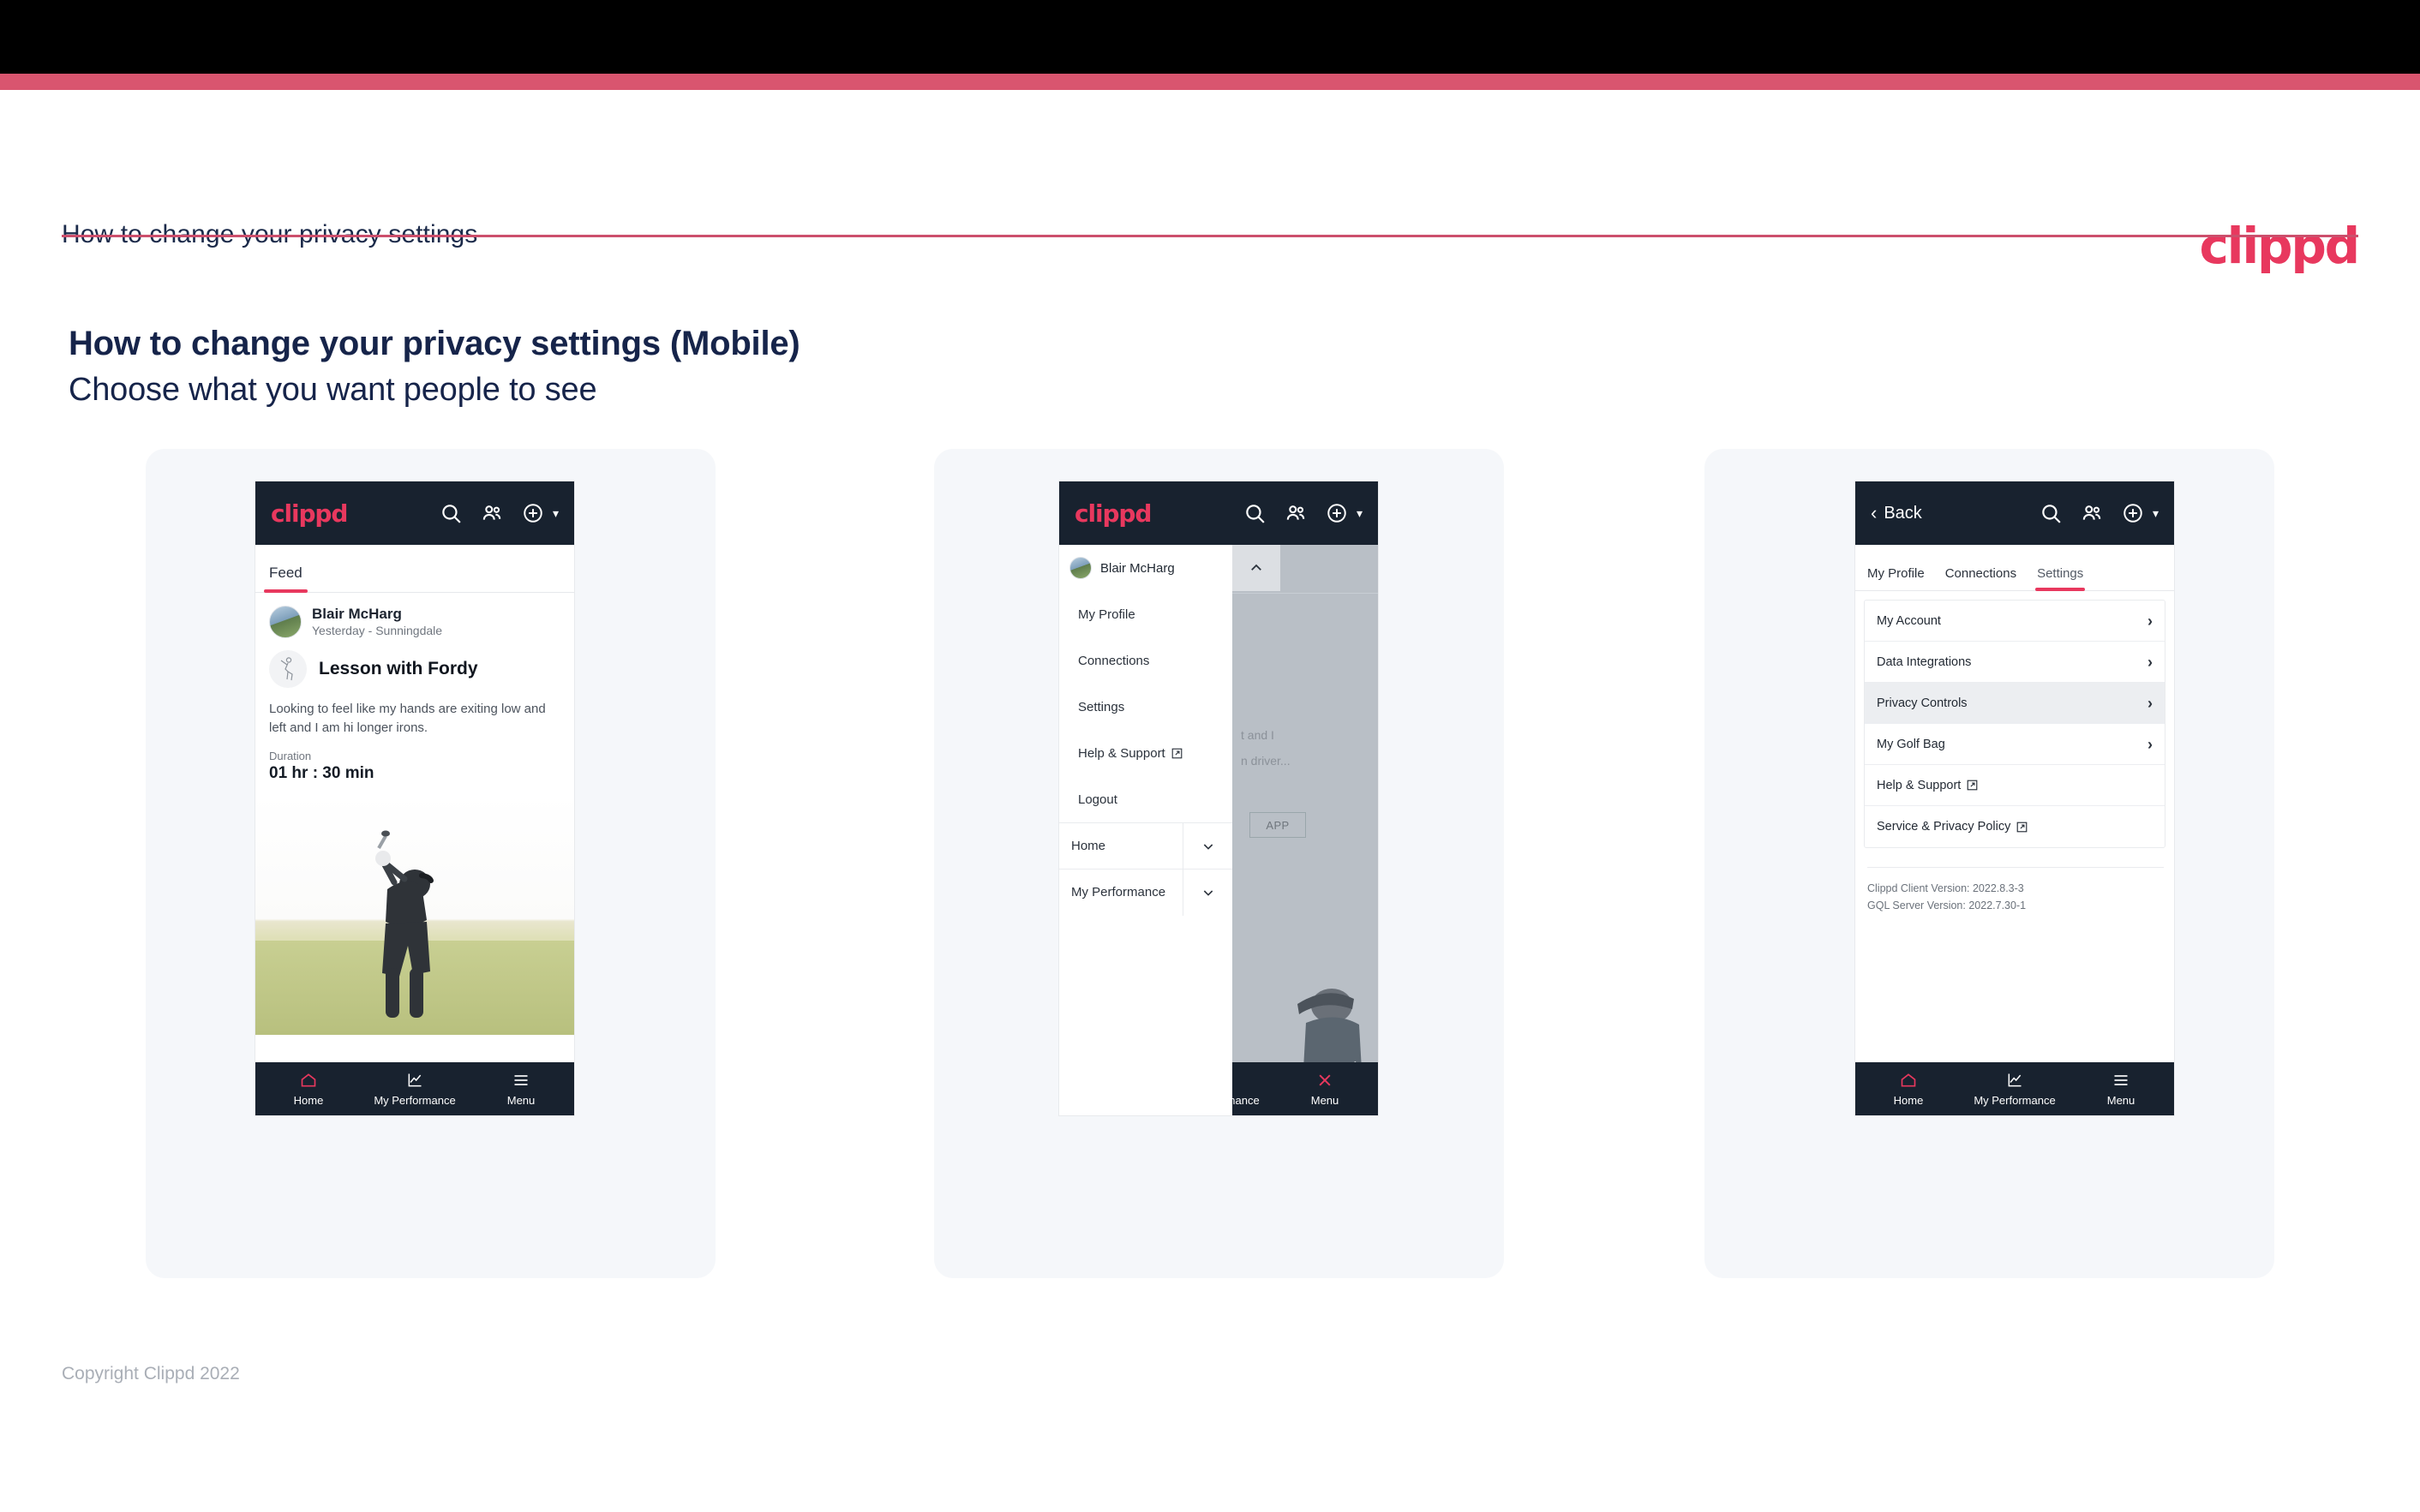 This screenshot has width=2420, height=1512. I want to click on tab-feed-label: Feed, so click(285, 573).